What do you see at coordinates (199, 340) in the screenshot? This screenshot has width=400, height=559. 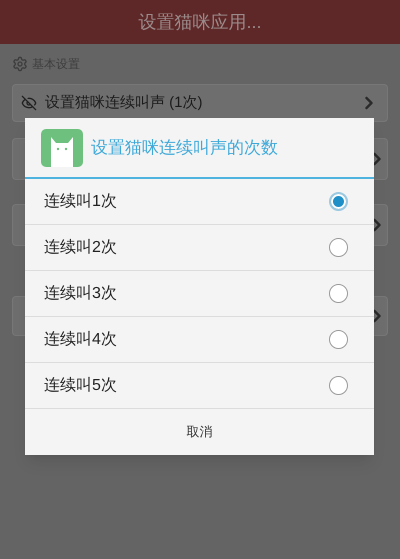 I see `radio-option: 连续叫4次` at bounding box center [199, 340].